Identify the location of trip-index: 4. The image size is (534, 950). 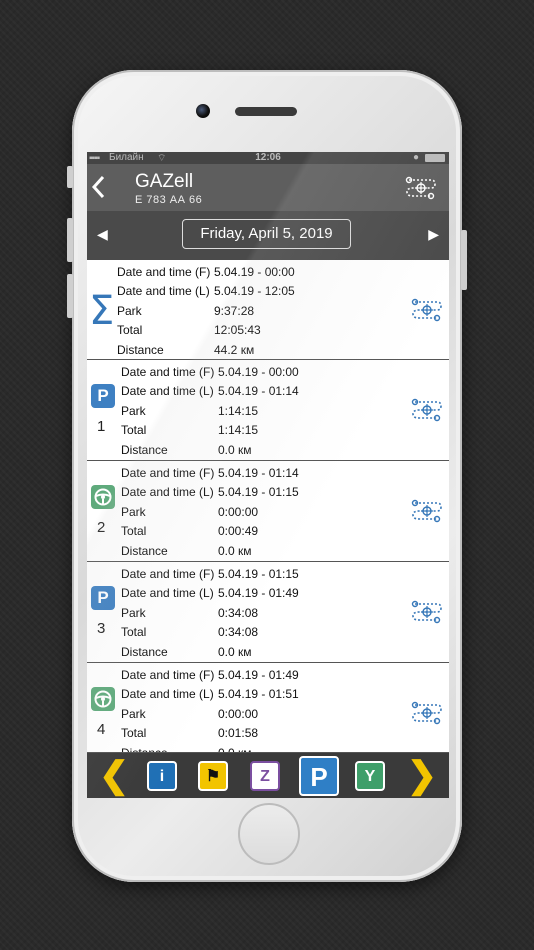
(101, 729).